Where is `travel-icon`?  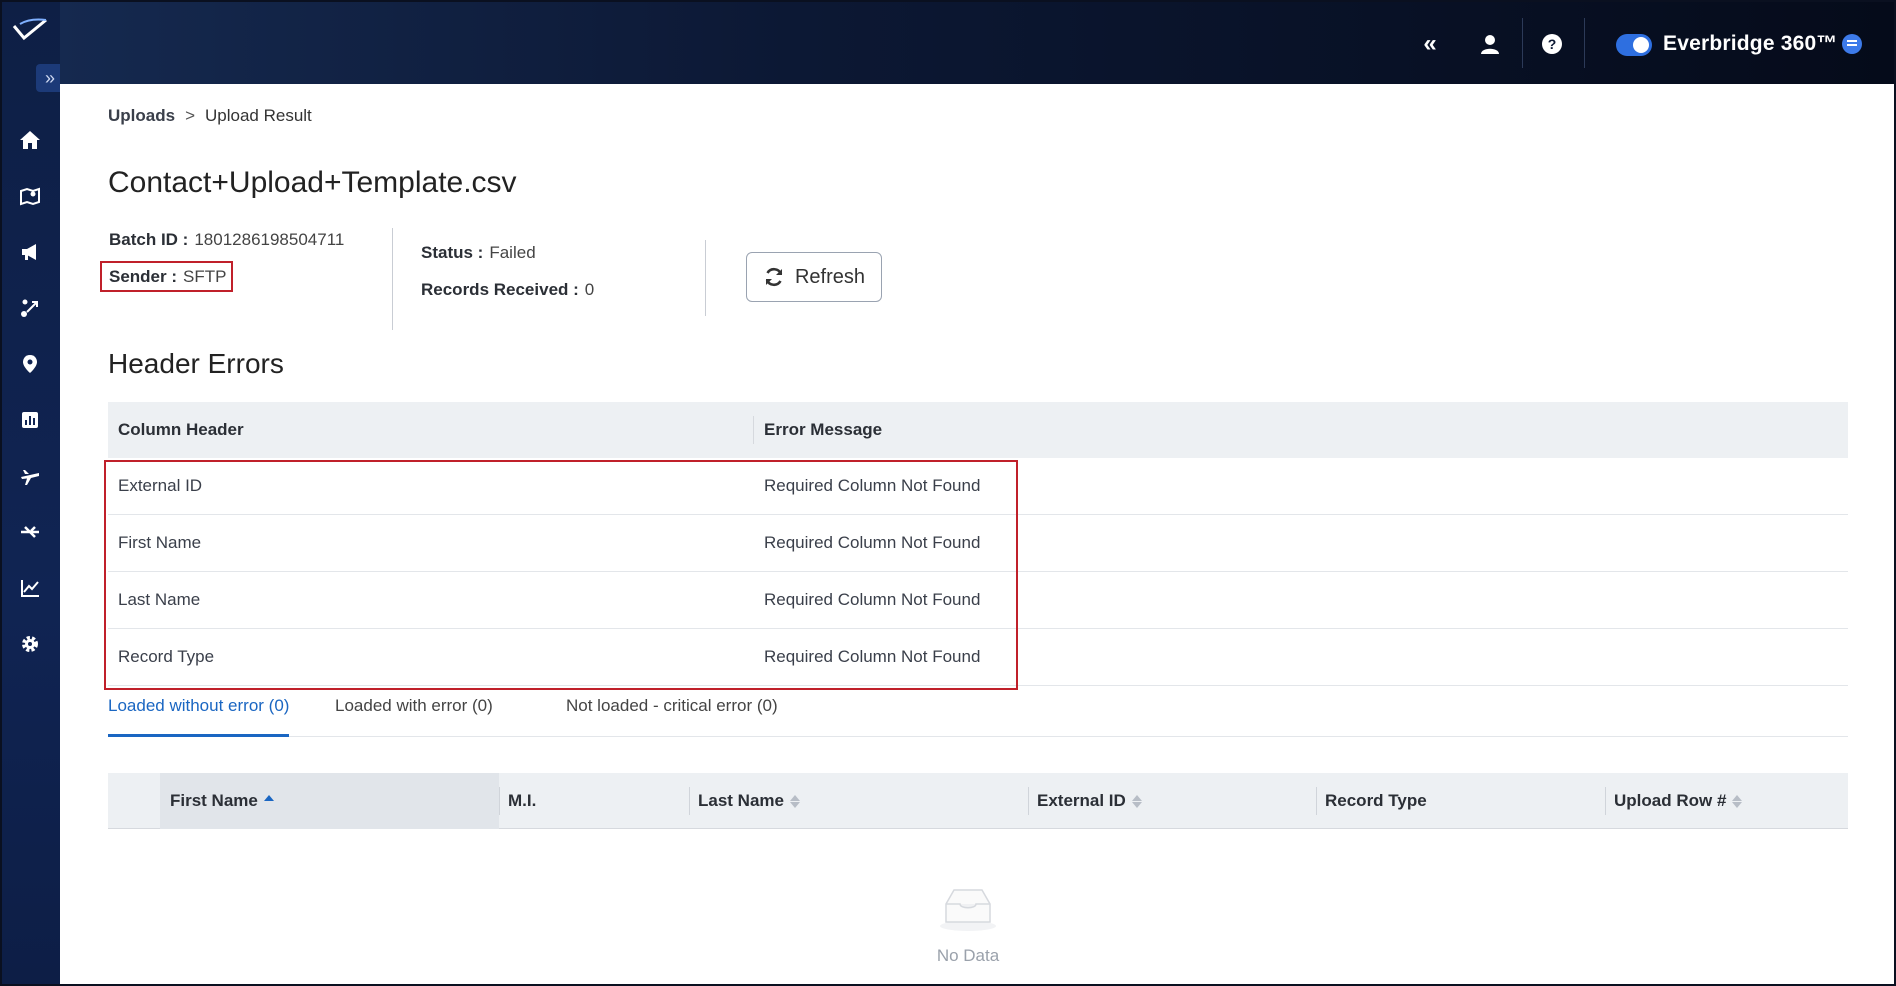
travel-icon is located at coordinates (30, 476).